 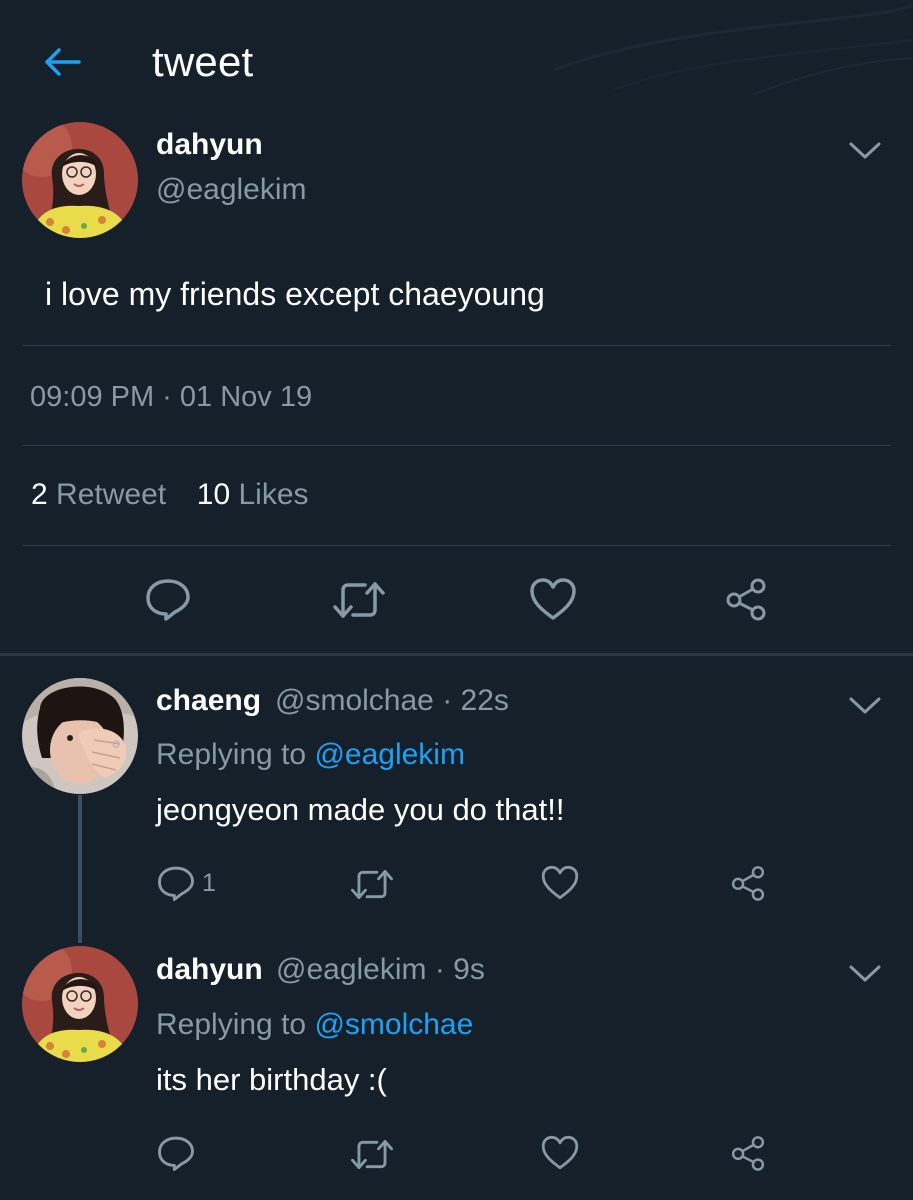 I want to click on author-name: dahyun, so click(x=209, y=145).